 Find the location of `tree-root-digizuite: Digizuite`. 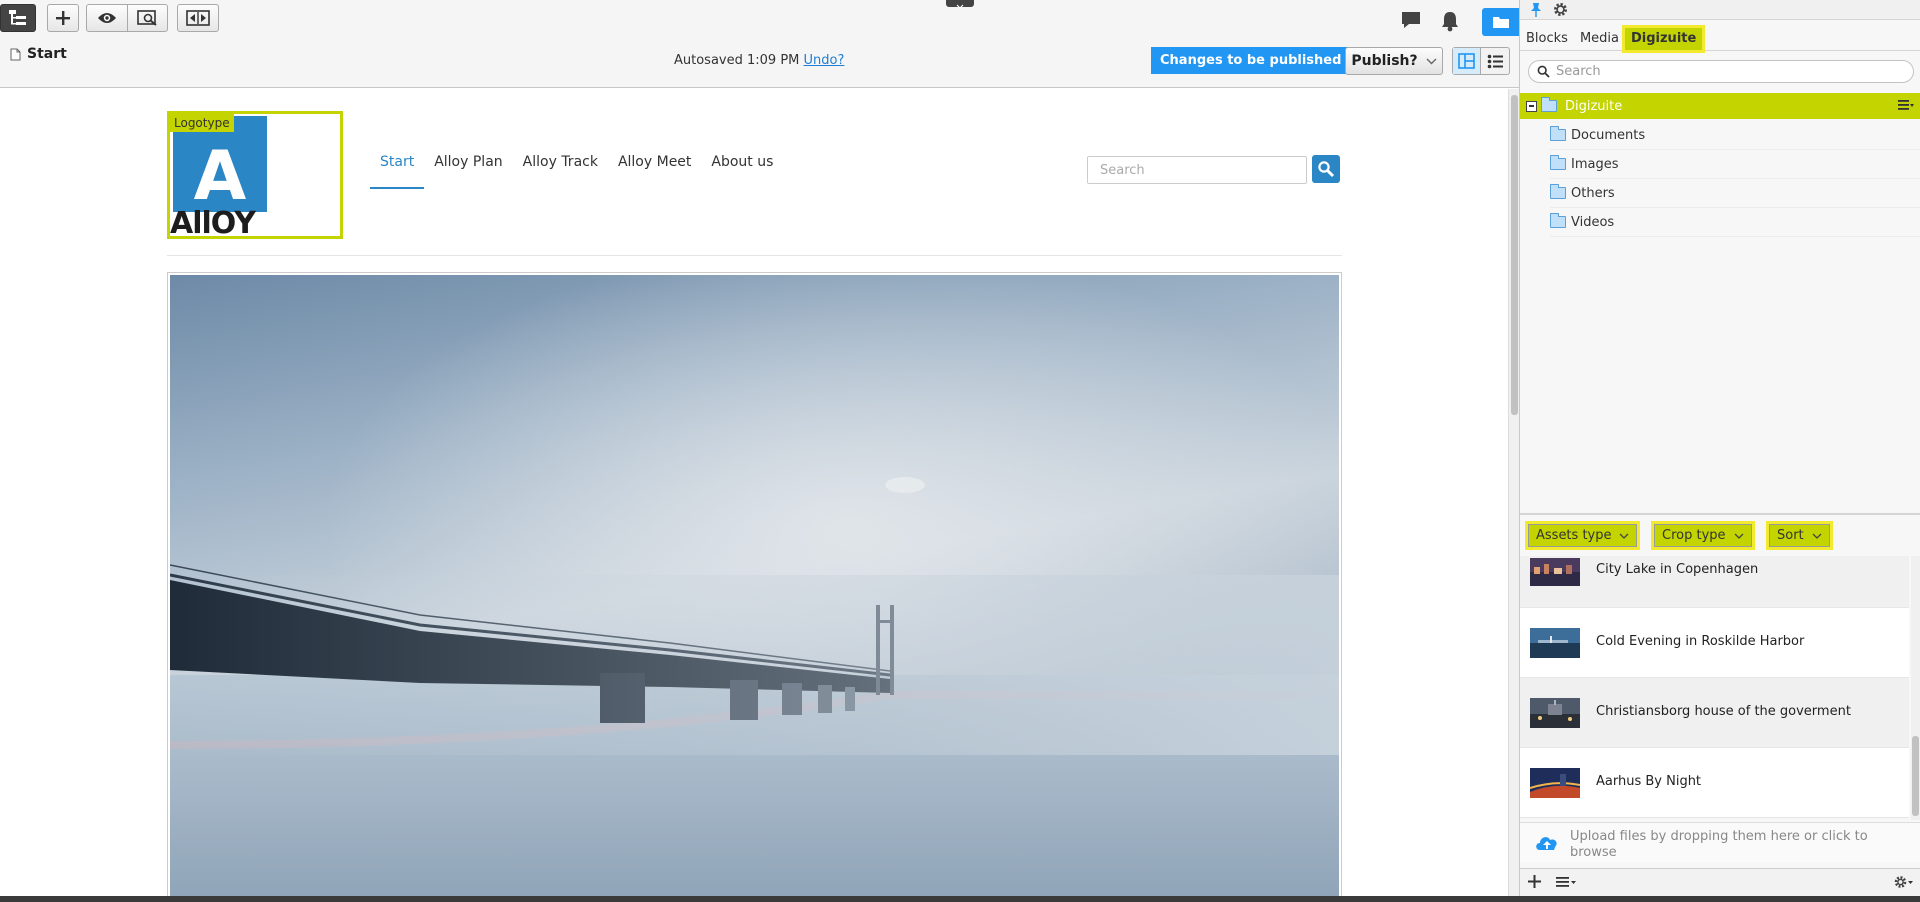

tree-root-digizuite: Digizuite is located at coordinates (1720, 106).